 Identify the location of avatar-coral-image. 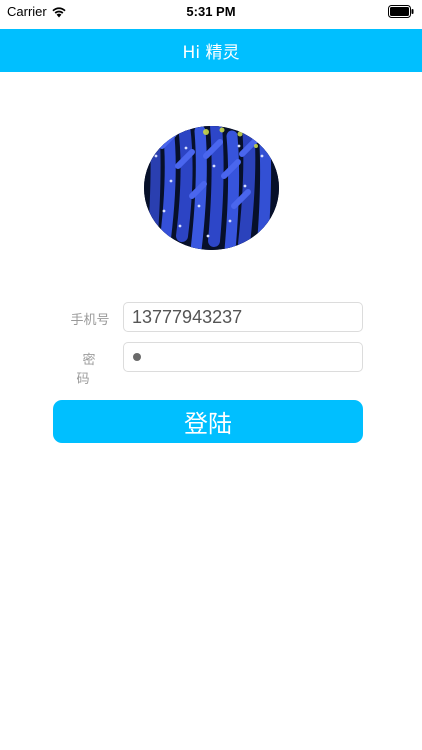
(211, 188).